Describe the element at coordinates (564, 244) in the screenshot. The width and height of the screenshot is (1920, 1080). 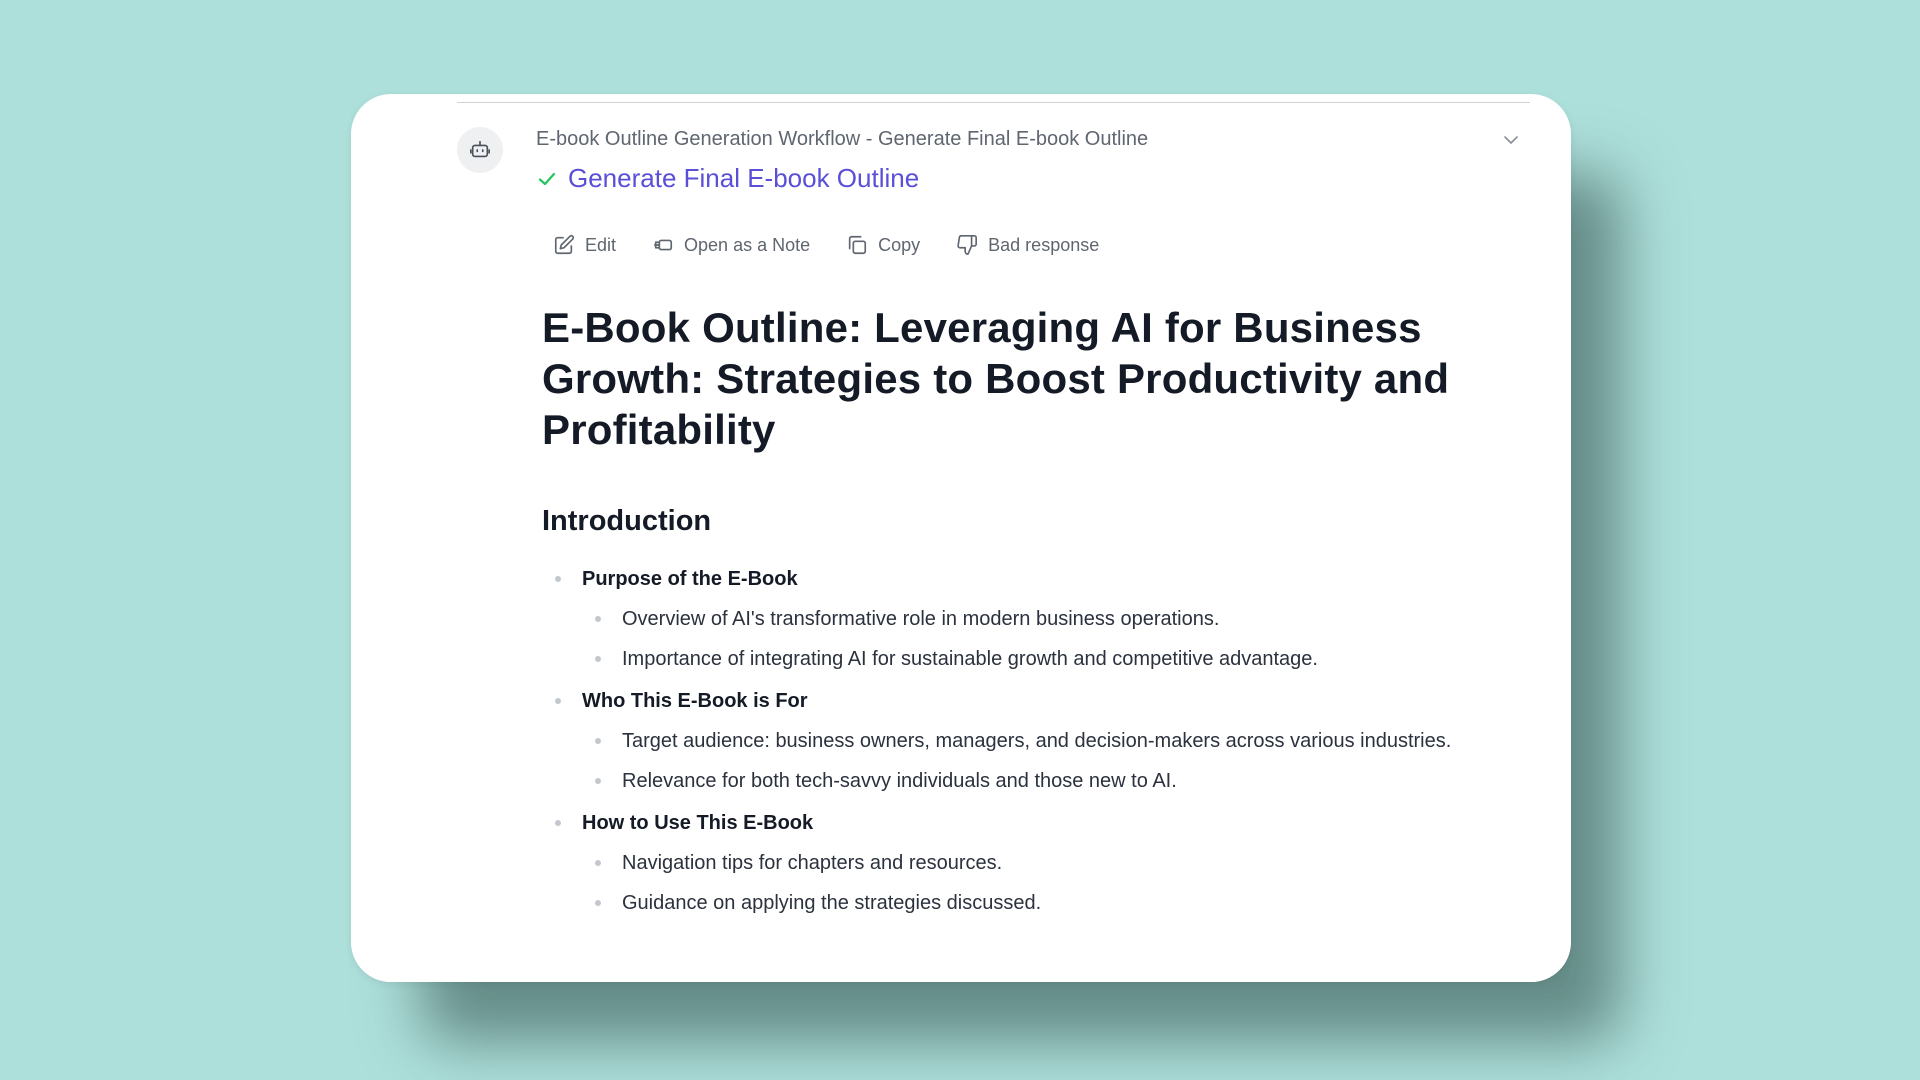
I see `edit-icon` at that location.